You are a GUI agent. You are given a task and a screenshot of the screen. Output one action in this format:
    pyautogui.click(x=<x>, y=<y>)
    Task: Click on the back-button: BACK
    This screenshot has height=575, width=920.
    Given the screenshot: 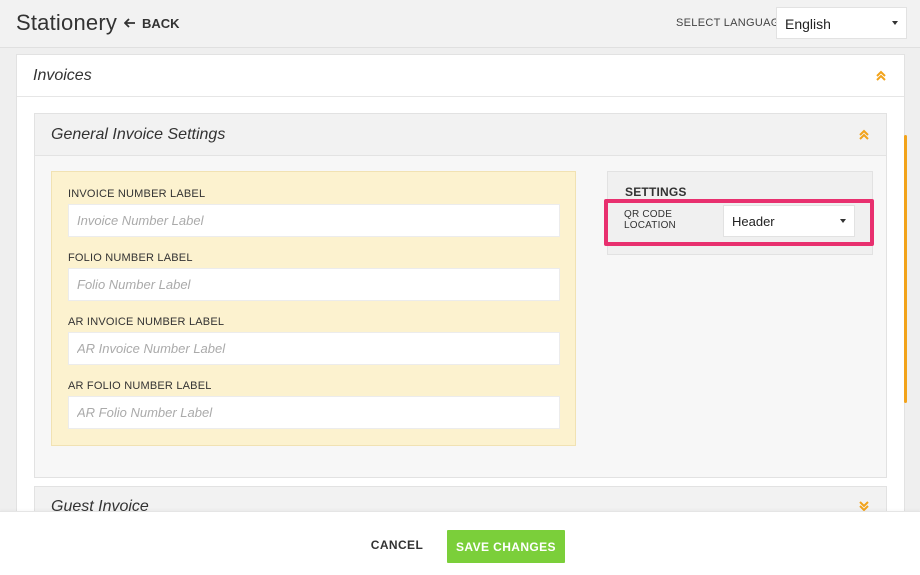 What is the action you would take?
    pyautogui.click(x=151, y=23)
    